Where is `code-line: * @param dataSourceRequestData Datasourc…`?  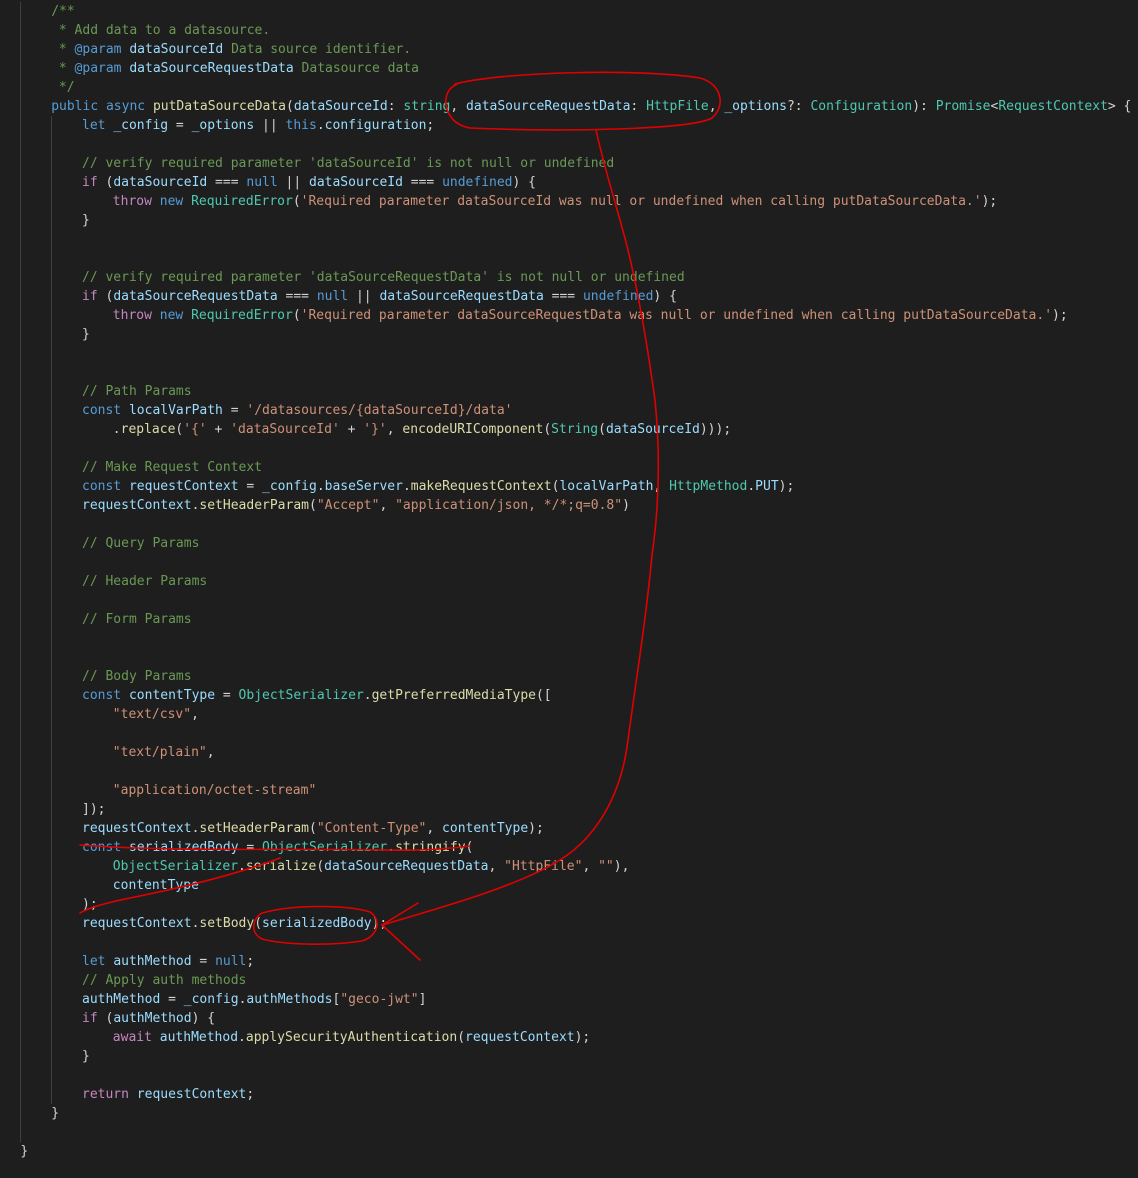
code-line: * @param dataSourceRequestData Datasourc… is located at coordinates (569, 68).